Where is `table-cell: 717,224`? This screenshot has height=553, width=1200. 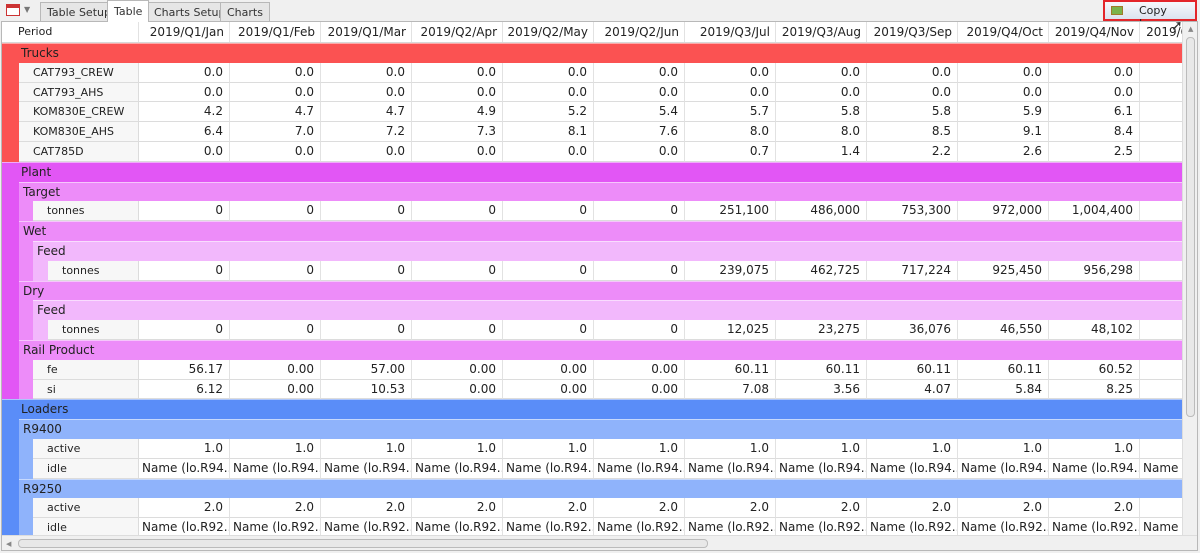
table-cell: 717,224 is located at coordinates (912, 270).